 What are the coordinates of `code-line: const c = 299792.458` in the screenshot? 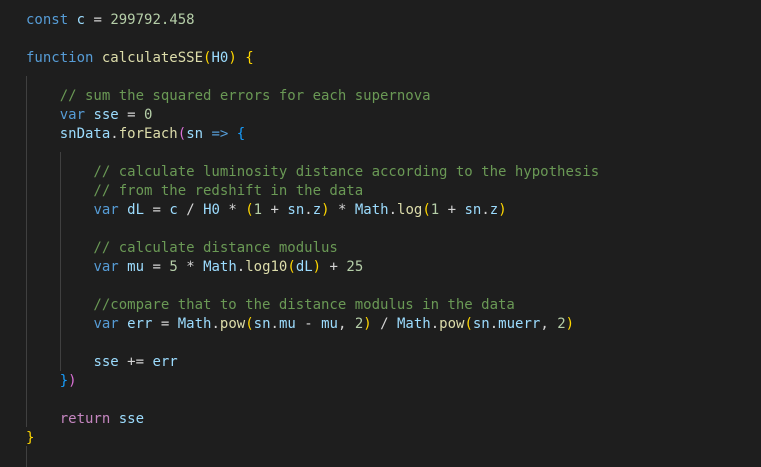 It's located at (110, 20).